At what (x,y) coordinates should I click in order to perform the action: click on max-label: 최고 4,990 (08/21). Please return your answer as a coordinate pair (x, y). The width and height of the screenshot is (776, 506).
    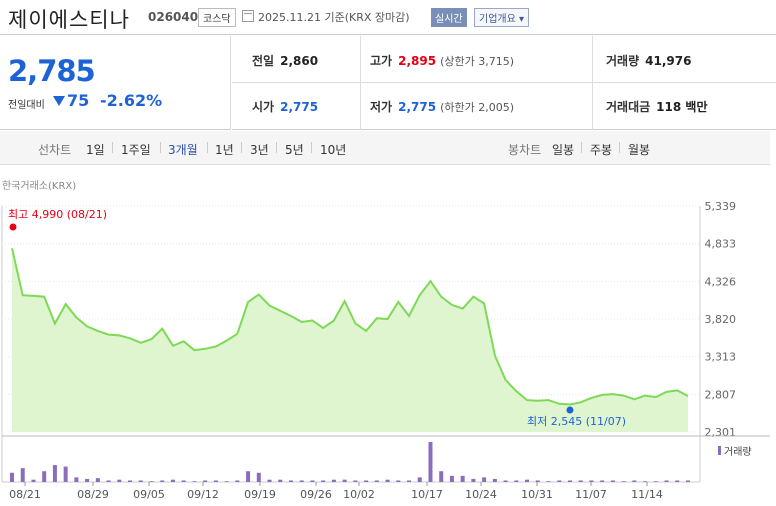
    Looking at the image, I should click on (57, 214).